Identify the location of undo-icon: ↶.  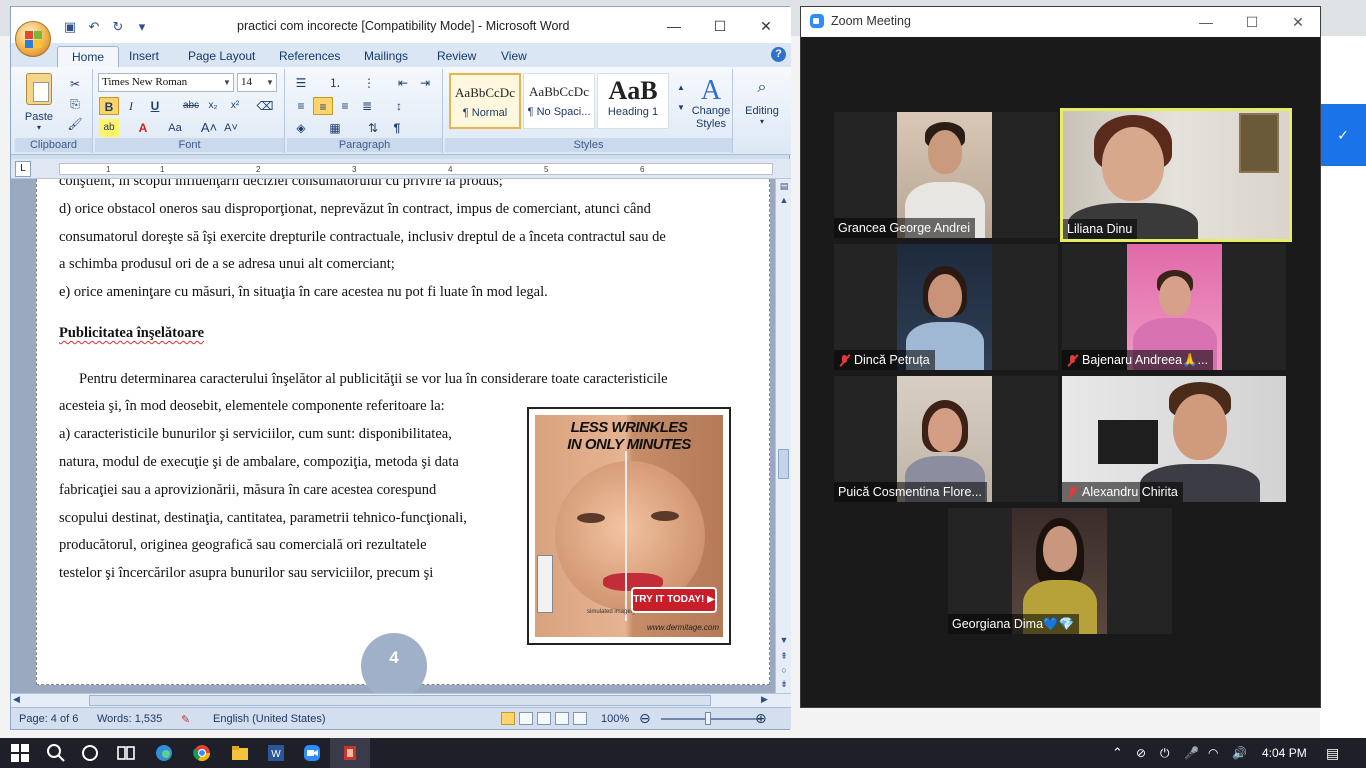
(94, 27).